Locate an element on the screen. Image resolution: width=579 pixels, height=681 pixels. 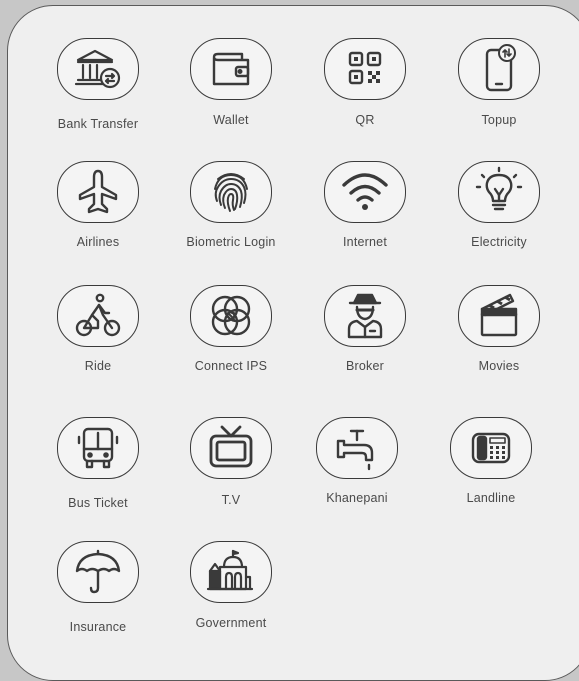
service-label: Movies is located at coordinates (499, 366).